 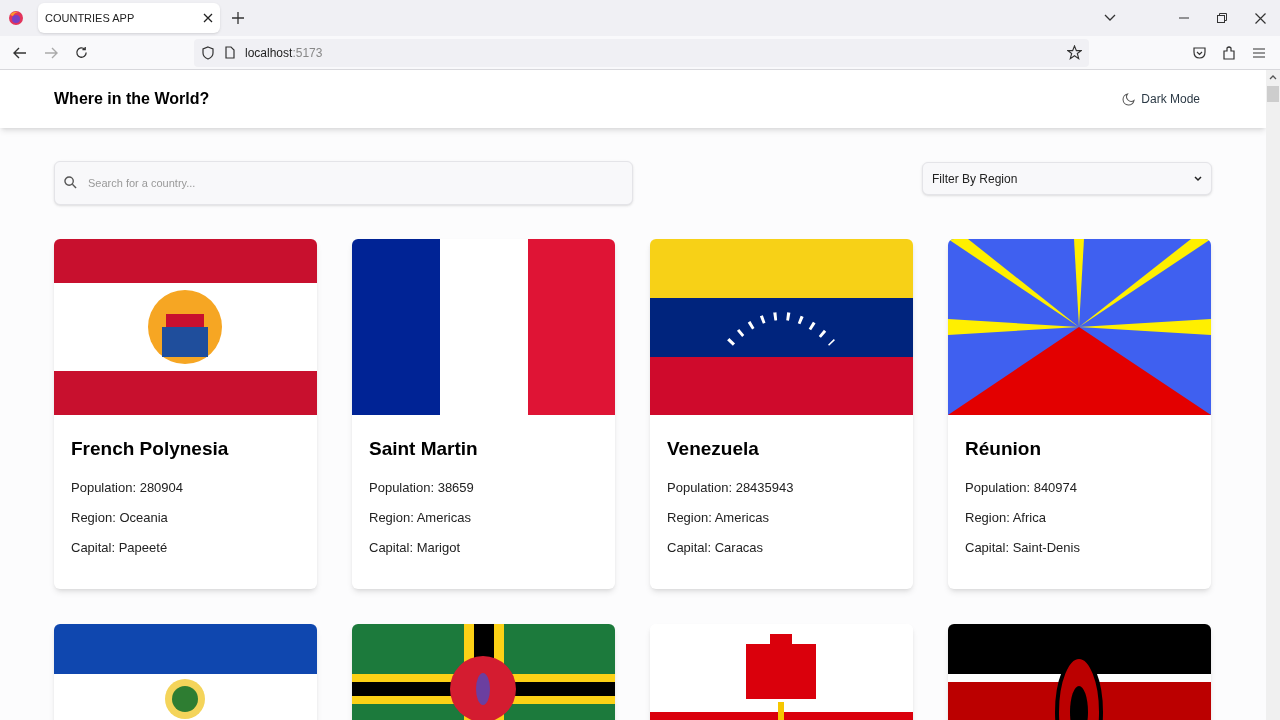 I want to click on population-text: Population: 280904, so click(x=128, y=487).